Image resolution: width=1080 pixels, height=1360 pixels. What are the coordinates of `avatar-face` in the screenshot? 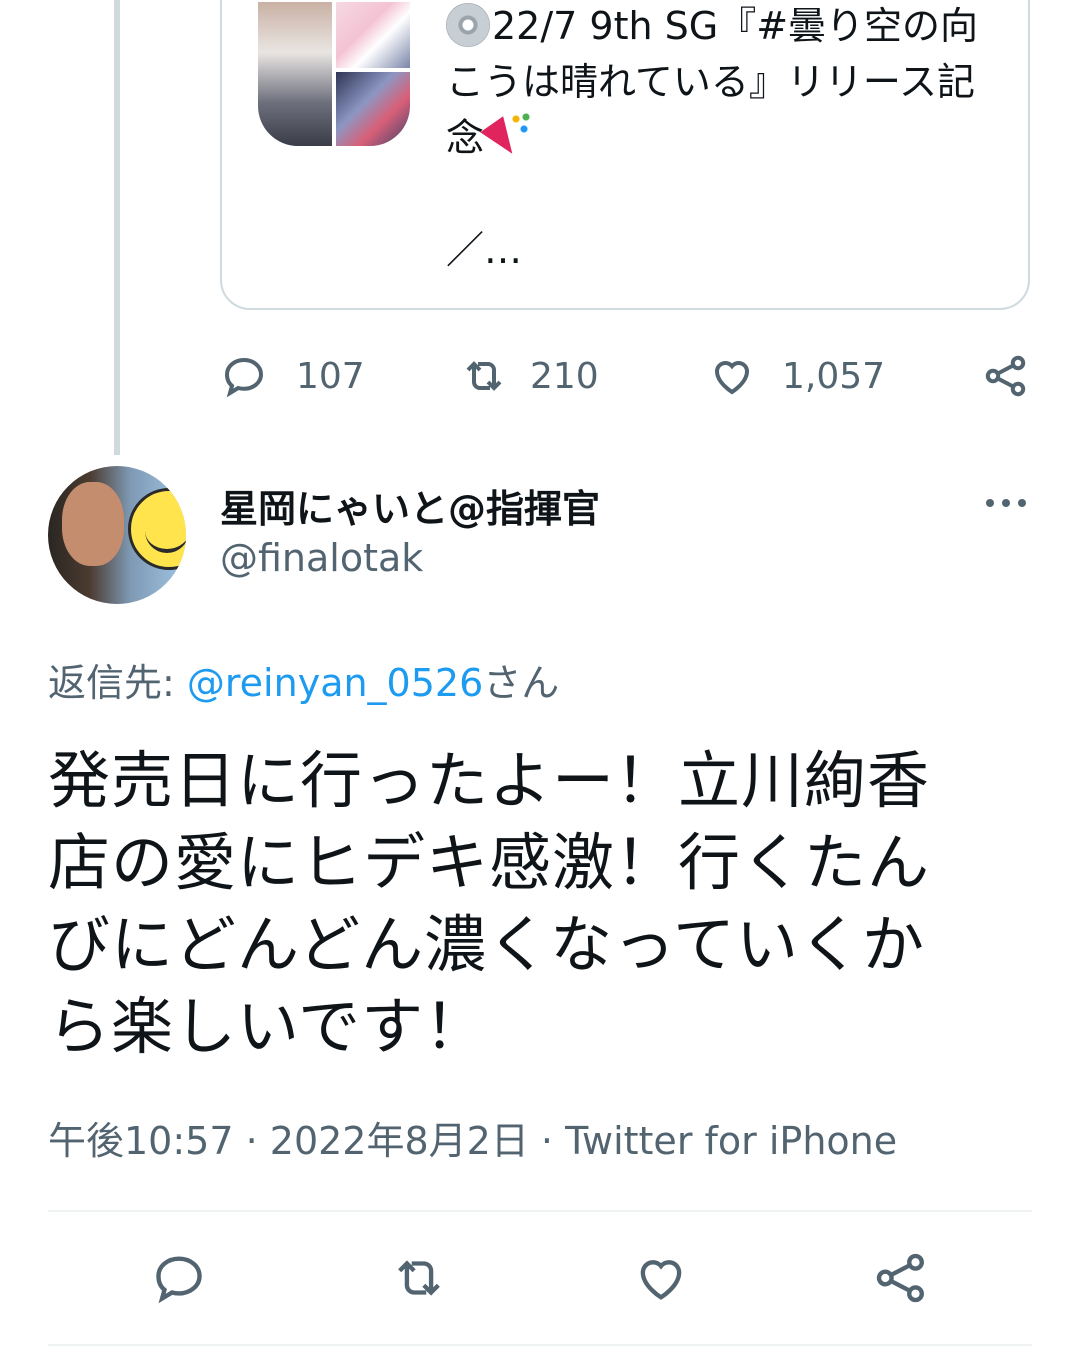 It's located at (93, 524).